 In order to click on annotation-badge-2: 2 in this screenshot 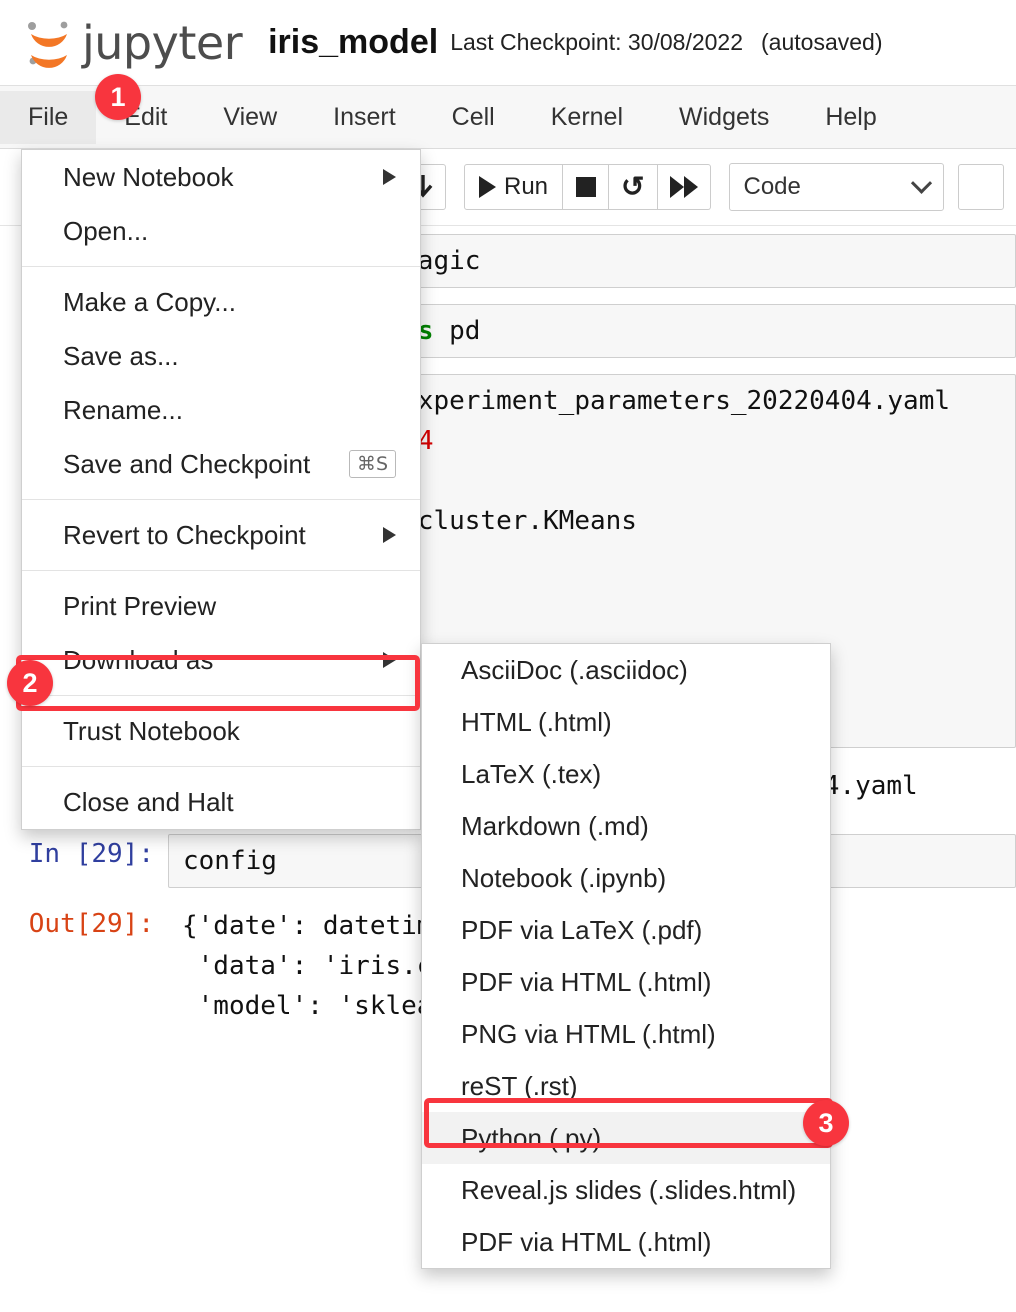, I will do `click(30, 683)`.